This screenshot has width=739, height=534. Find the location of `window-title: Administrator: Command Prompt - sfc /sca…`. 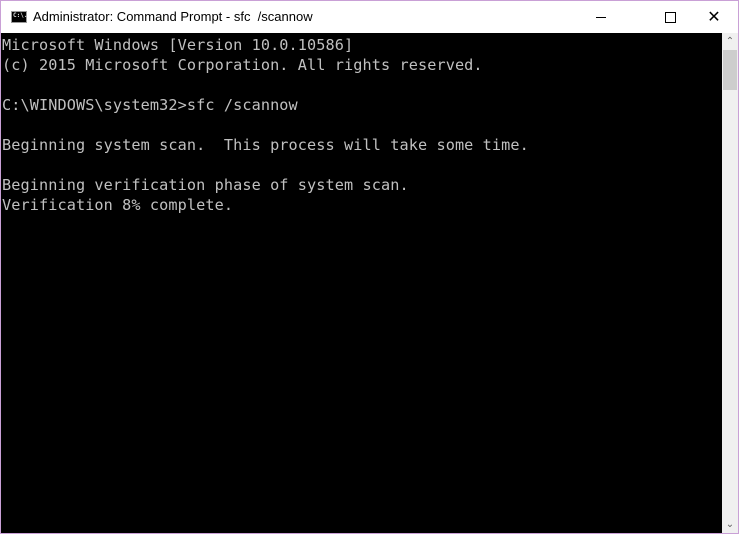

window-title: Administrator: Command Prompt - sfc /sca… is located at coordinates (173, 16).